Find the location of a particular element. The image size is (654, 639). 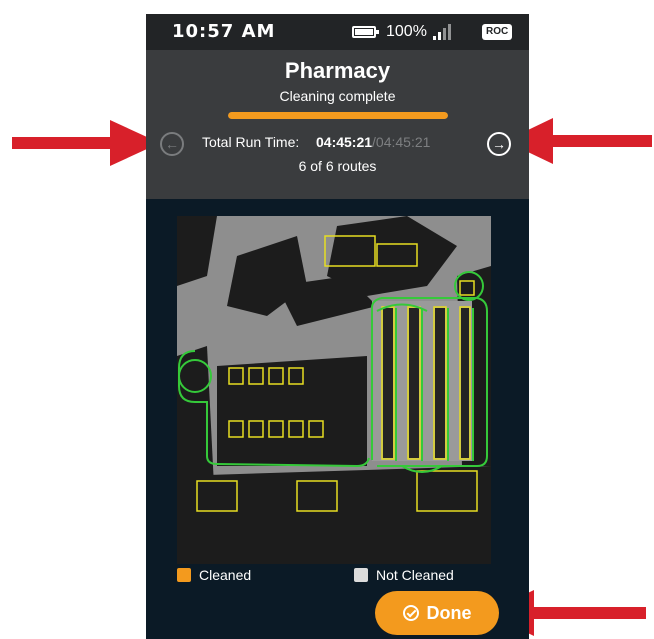

signal-bars-icon is located at coordinates (444, 32).